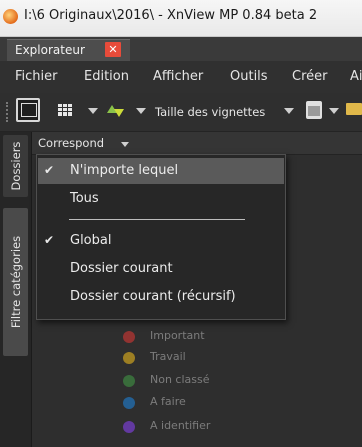 This screenshot has height=447, width=362. I want to click on tab-folders-label: Dossiers, so click(15, 166).